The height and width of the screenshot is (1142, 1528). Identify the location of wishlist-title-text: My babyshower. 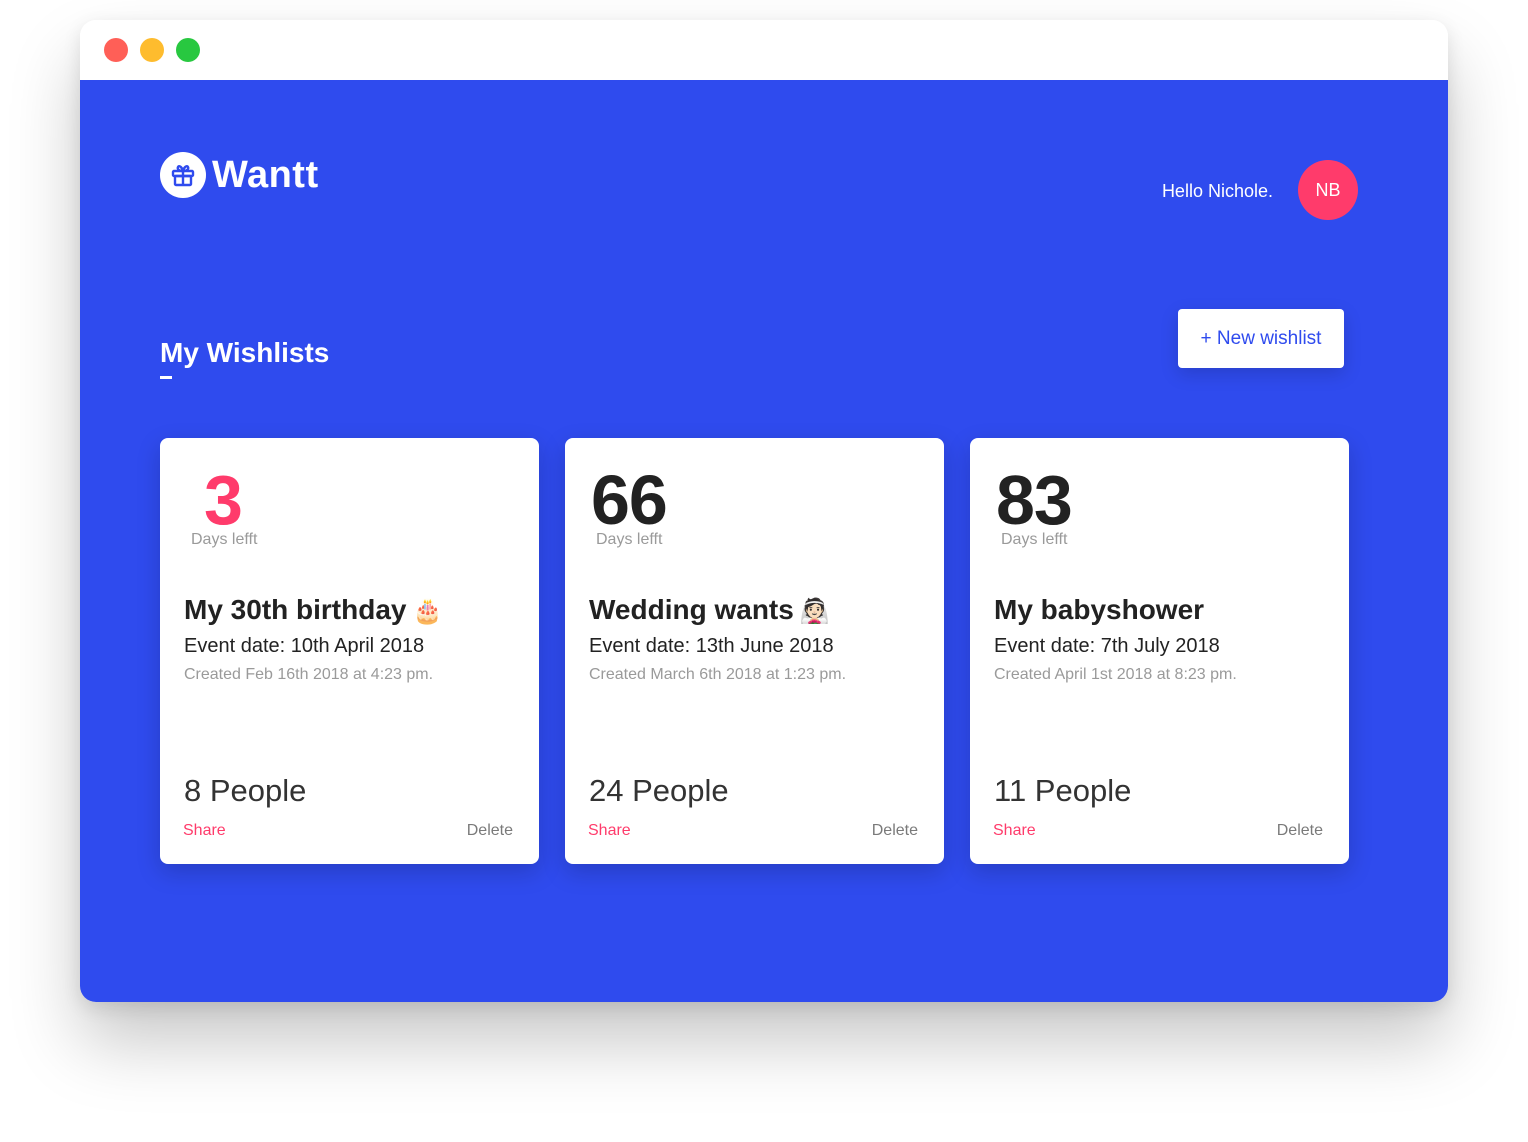
(1099, 609).